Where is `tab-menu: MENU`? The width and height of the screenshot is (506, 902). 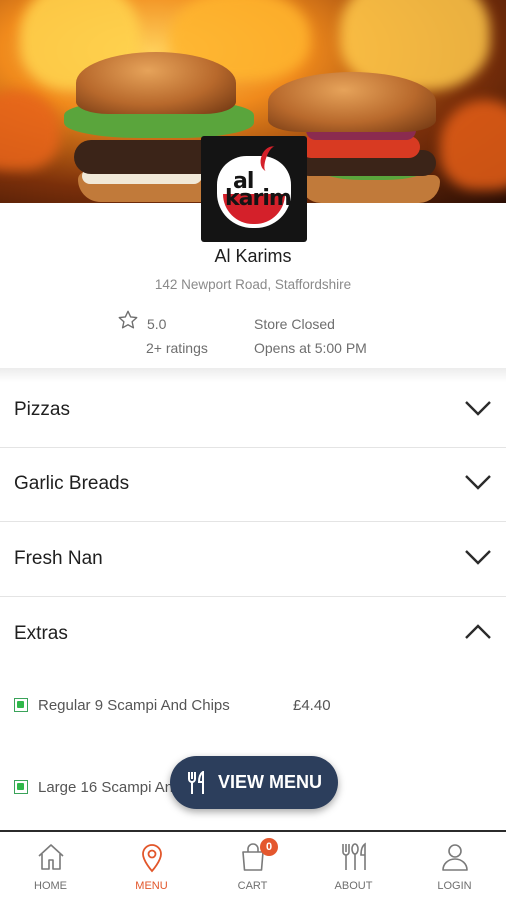
tab-menu: MENU is located at coordinates (151, 867).